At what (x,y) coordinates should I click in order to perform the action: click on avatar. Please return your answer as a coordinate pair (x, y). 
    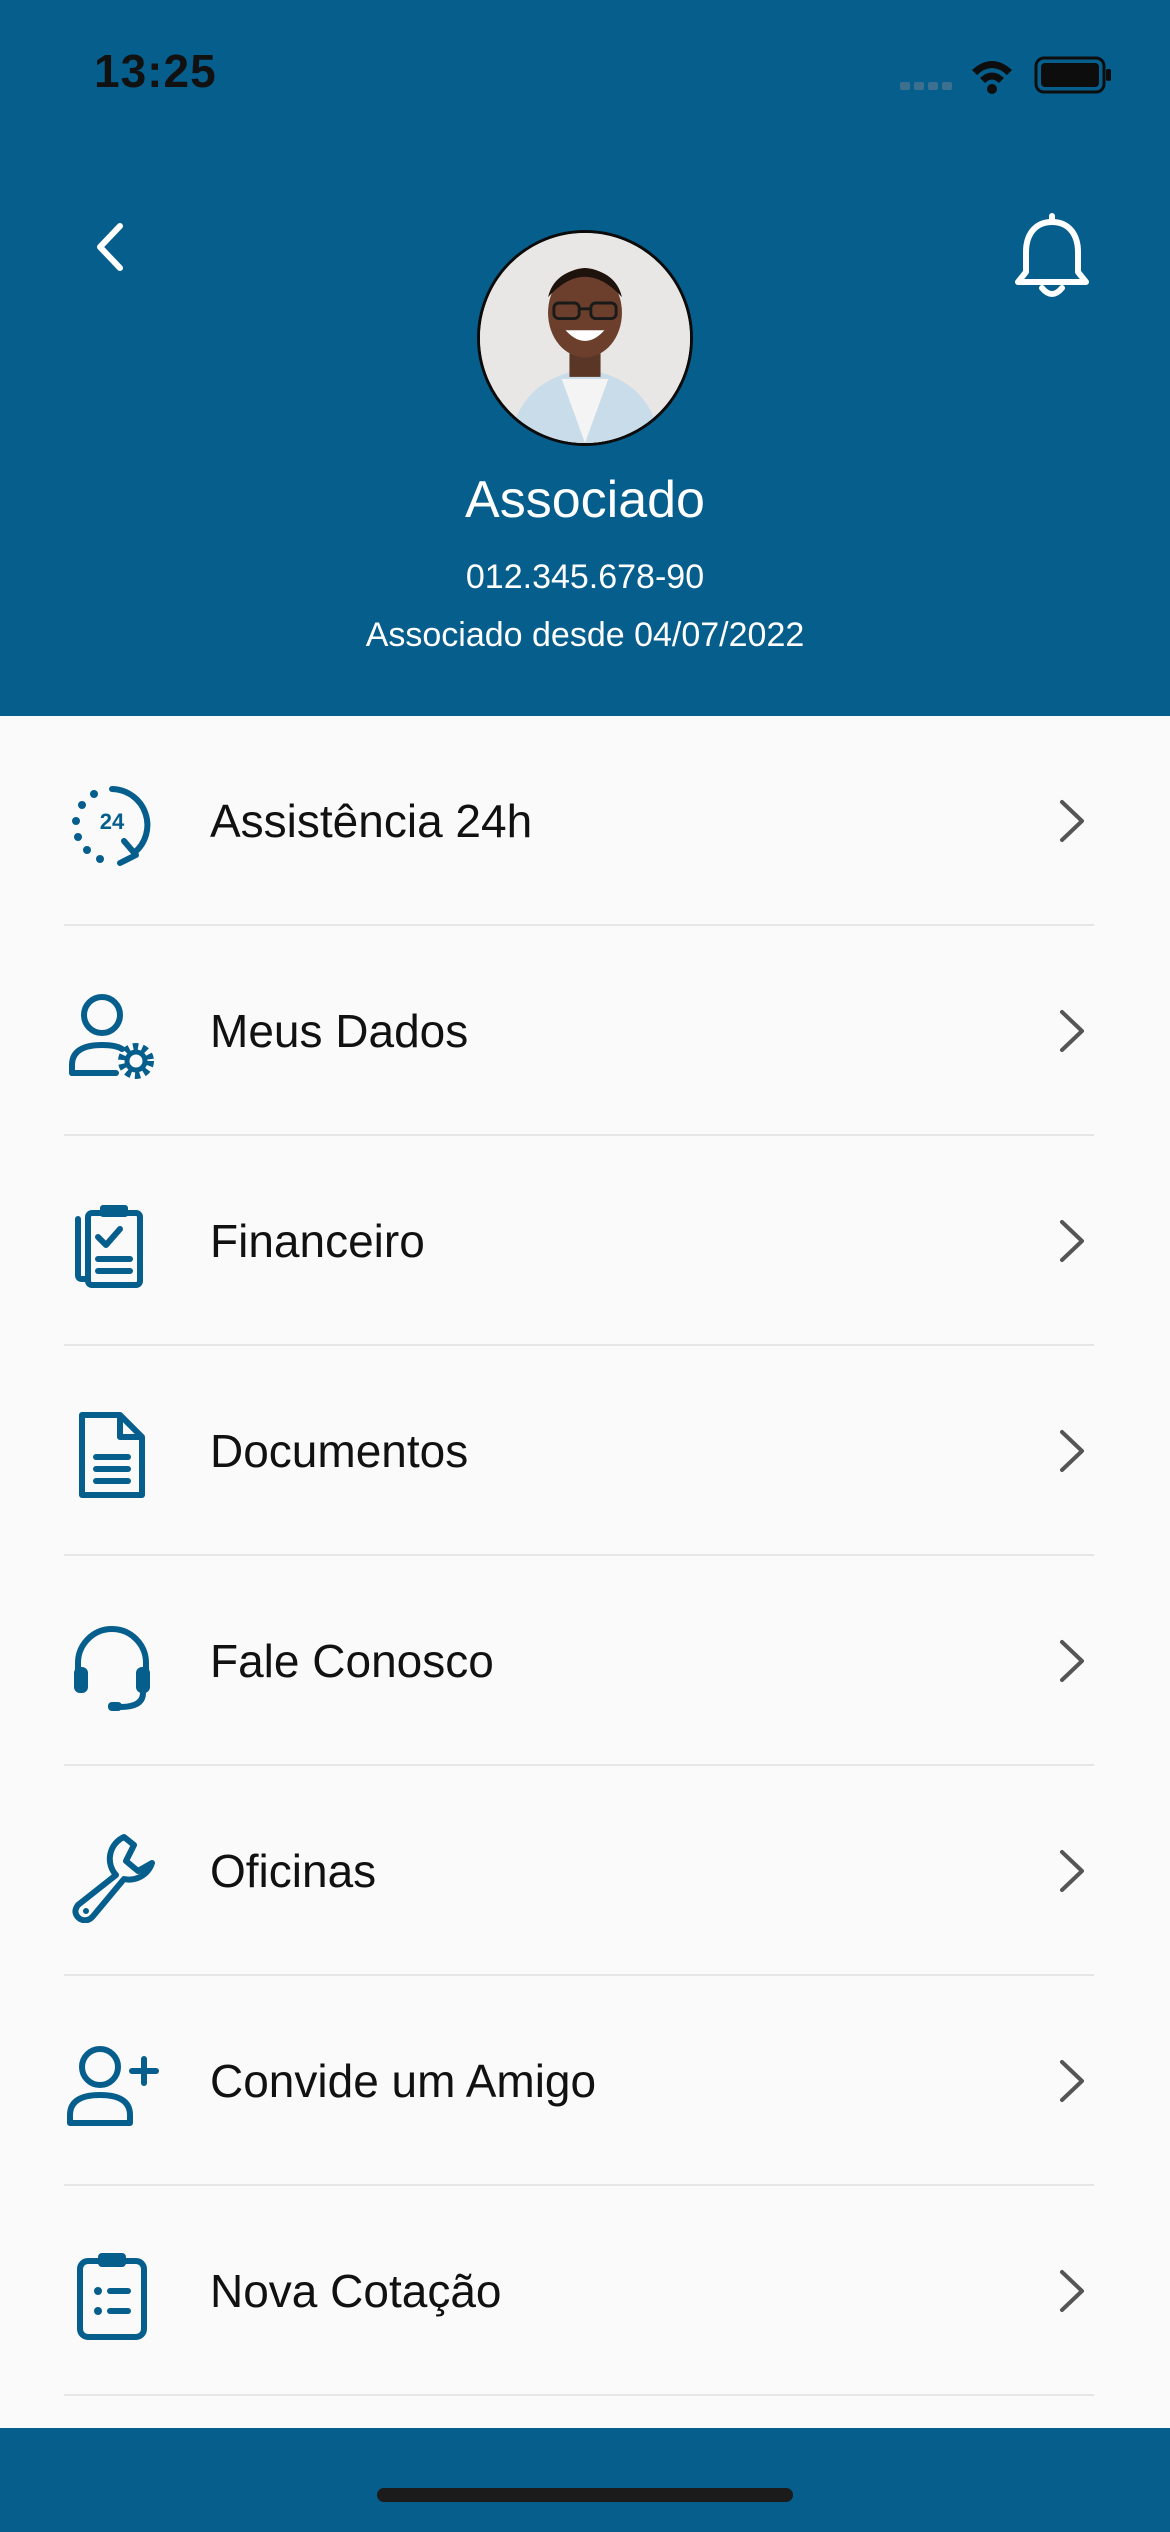
    Looking at the image, I should click on (585, 338).